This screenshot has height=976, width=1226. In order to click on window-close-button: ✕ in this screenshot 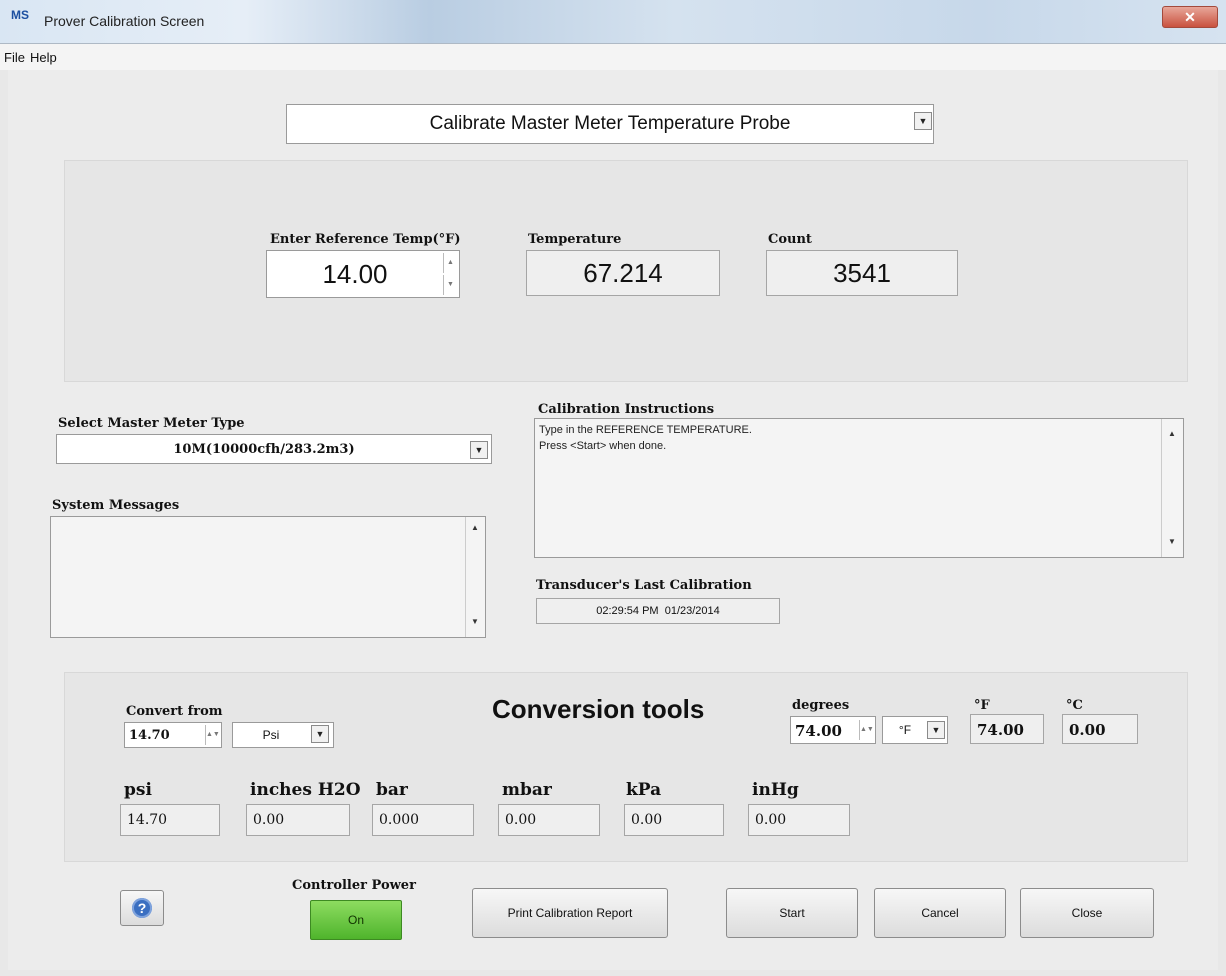, I will do `click(1190, 17)`.